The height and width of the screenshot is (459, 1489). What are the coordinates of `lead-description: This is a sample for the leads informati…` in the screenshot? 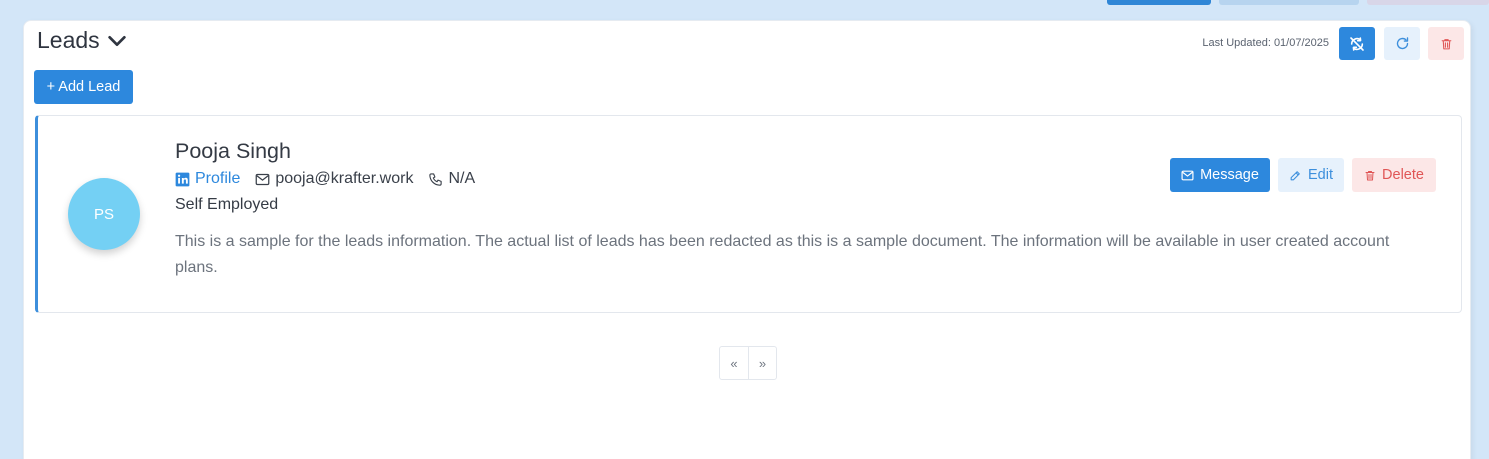 It's located at (782, 254).